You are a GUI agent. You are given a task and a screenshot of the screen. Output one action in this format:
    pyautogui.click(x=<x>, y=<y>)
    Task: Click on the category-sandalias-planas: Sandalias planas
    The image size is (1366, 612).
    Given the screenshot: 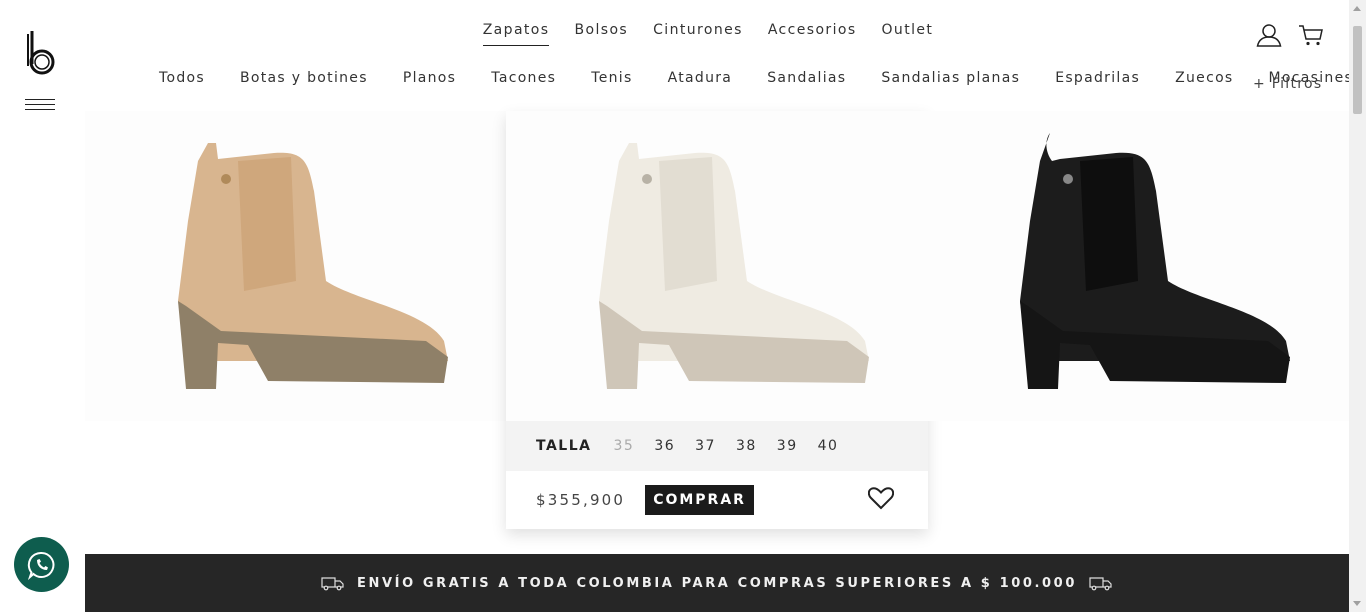 What is the action you would take?
    pyautogui.click(x=950, y=78)
    